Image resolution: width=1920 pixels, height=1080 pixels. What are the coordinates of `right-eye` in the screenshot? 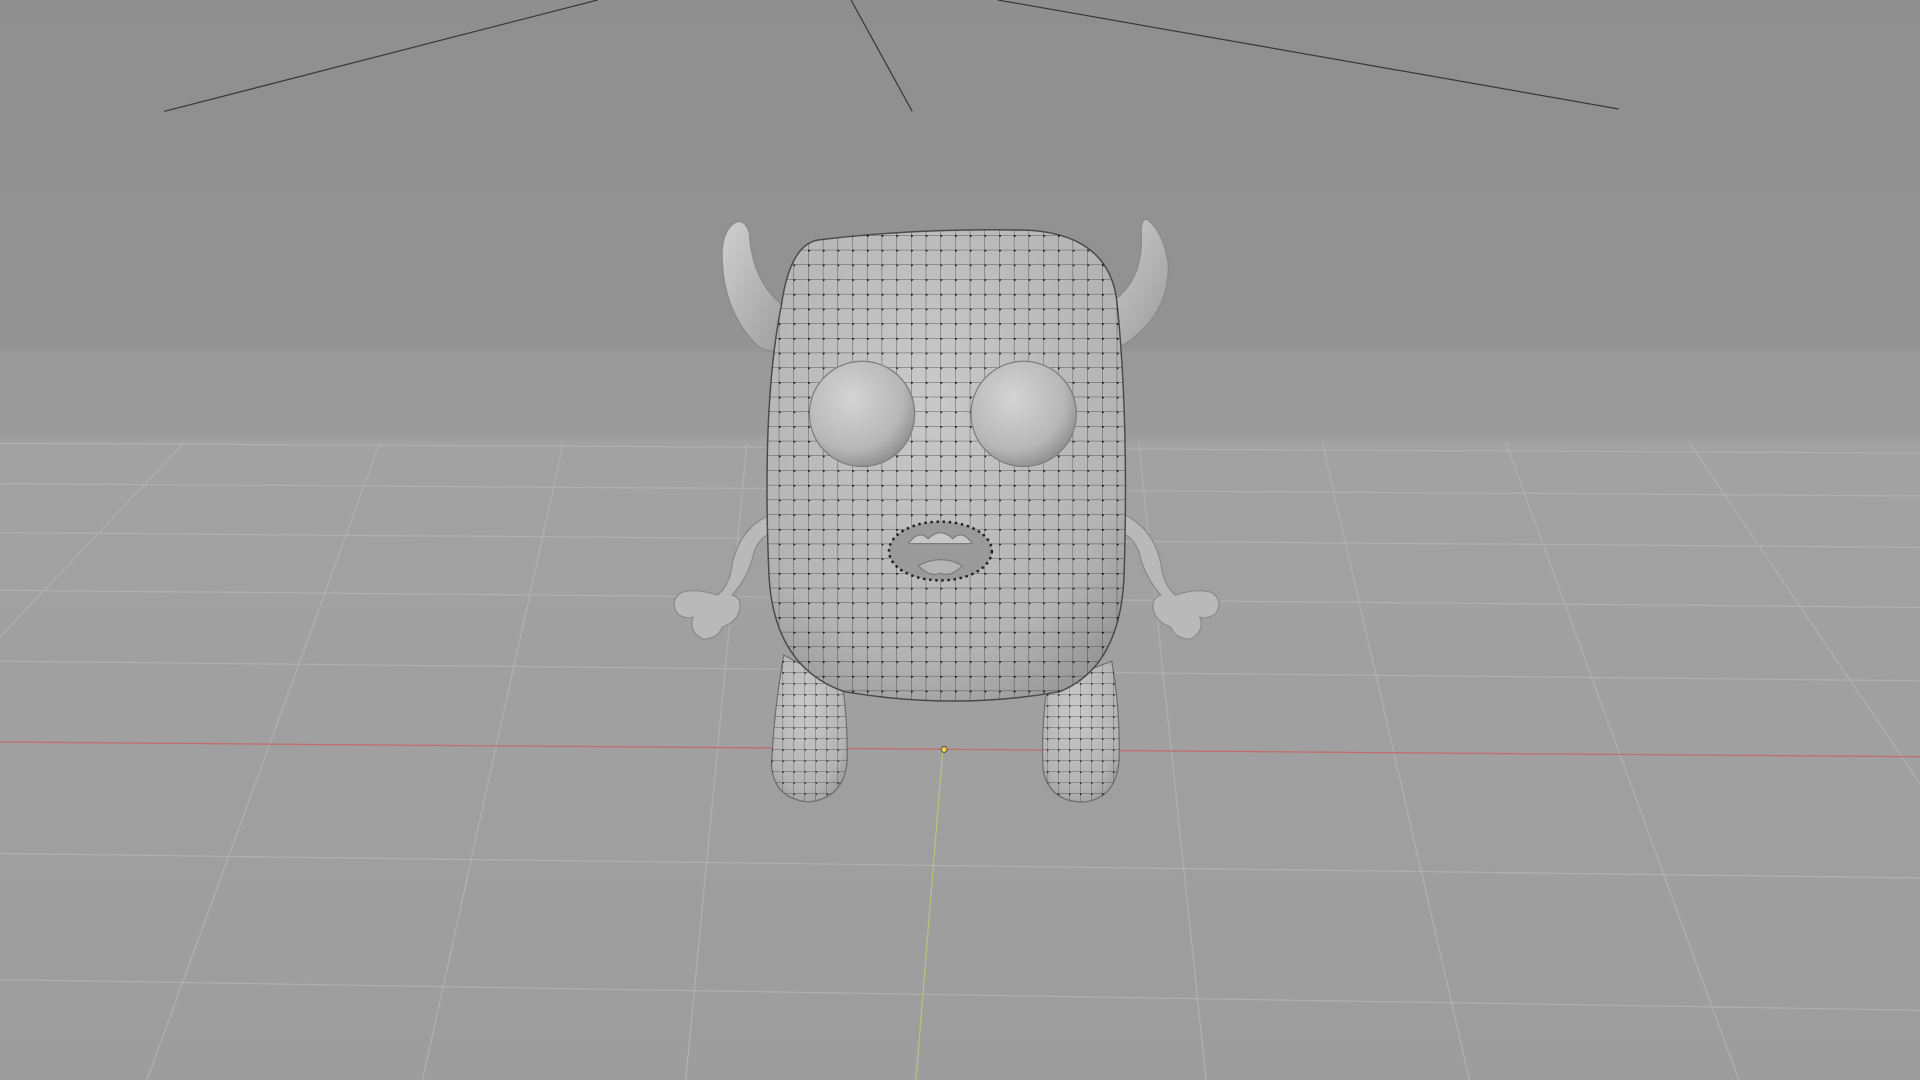 It's located at (1023, 414).